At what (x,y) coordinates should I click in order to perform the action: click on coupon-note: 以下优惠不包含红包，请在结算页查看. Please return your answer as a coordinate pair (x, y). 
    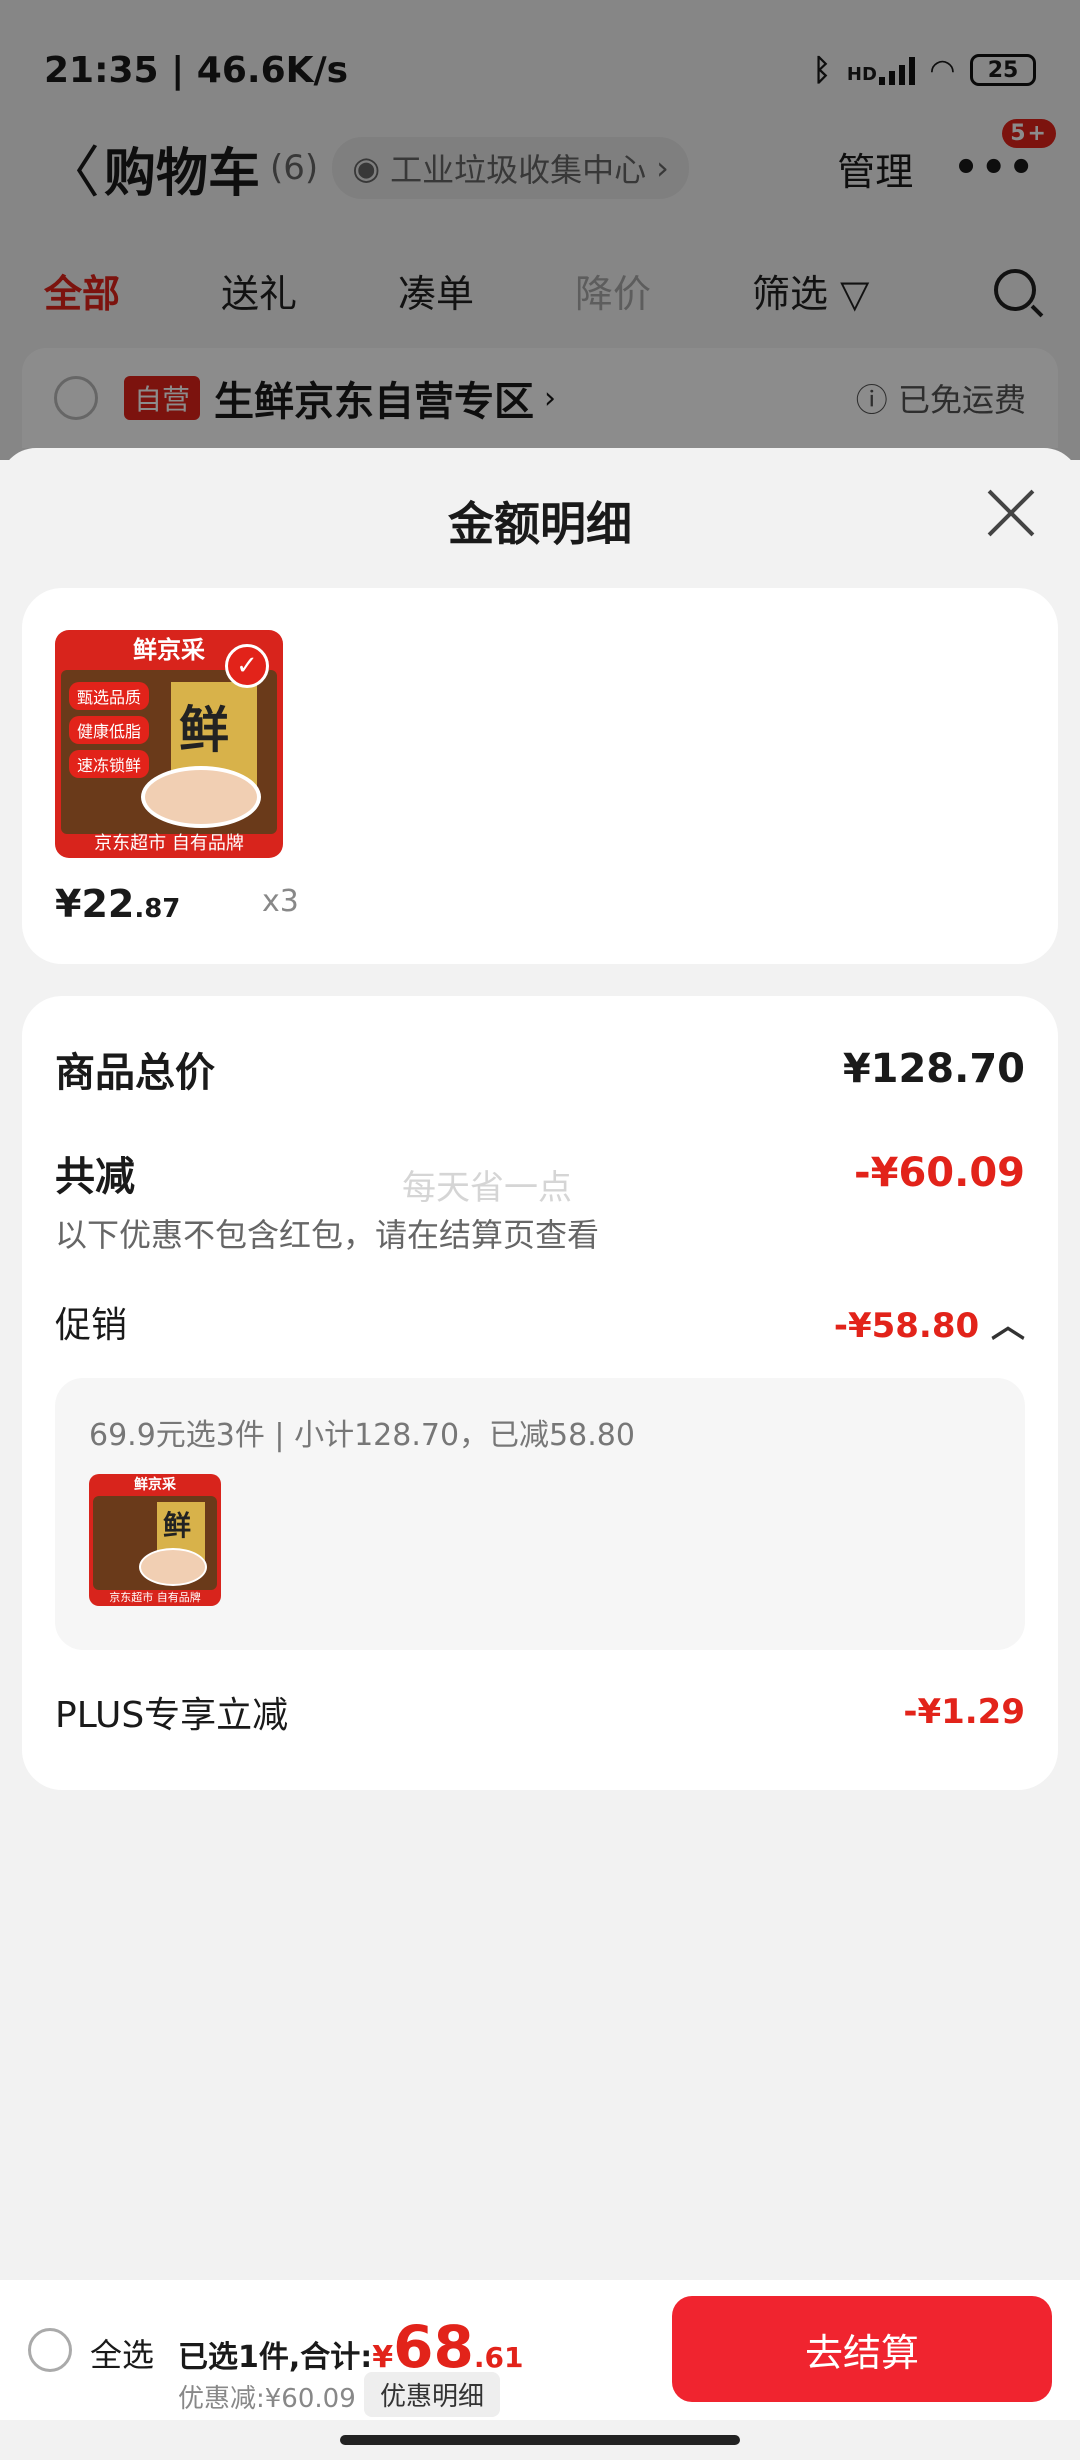
    Looking at the image, I should click on (327, 1235).